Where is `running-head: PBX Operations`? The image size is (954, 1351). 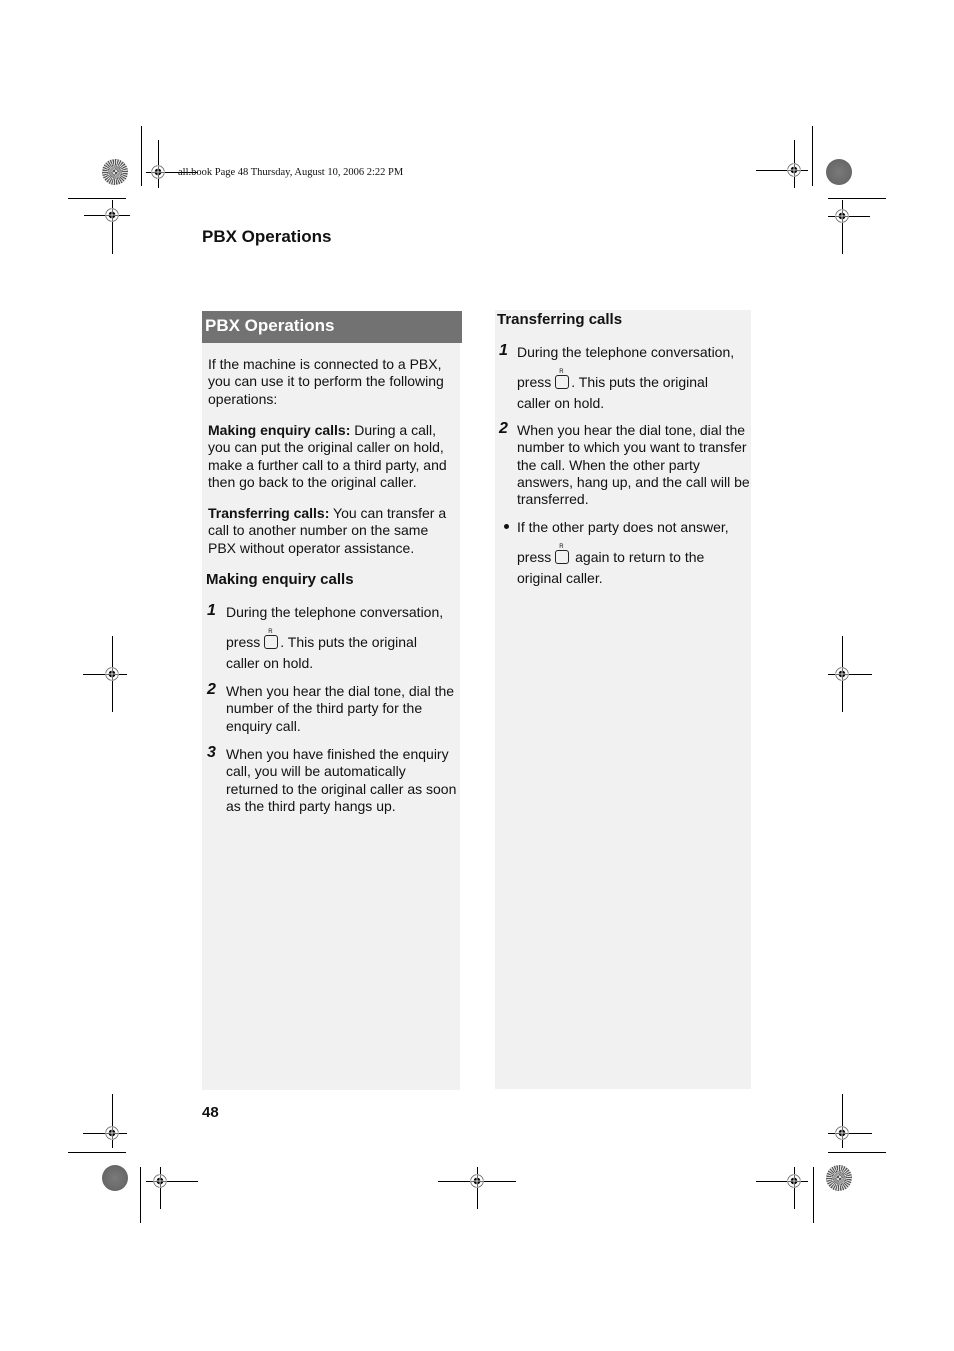 running-head: PBX Operations is located at coordinates (267, 236).